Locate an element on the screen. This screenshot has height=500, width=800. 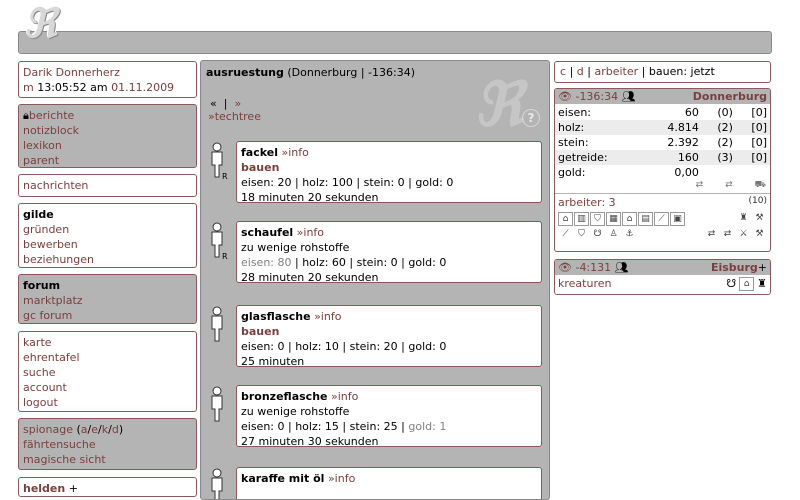
nav-helden: helden + is located at coordinates (107, 487).